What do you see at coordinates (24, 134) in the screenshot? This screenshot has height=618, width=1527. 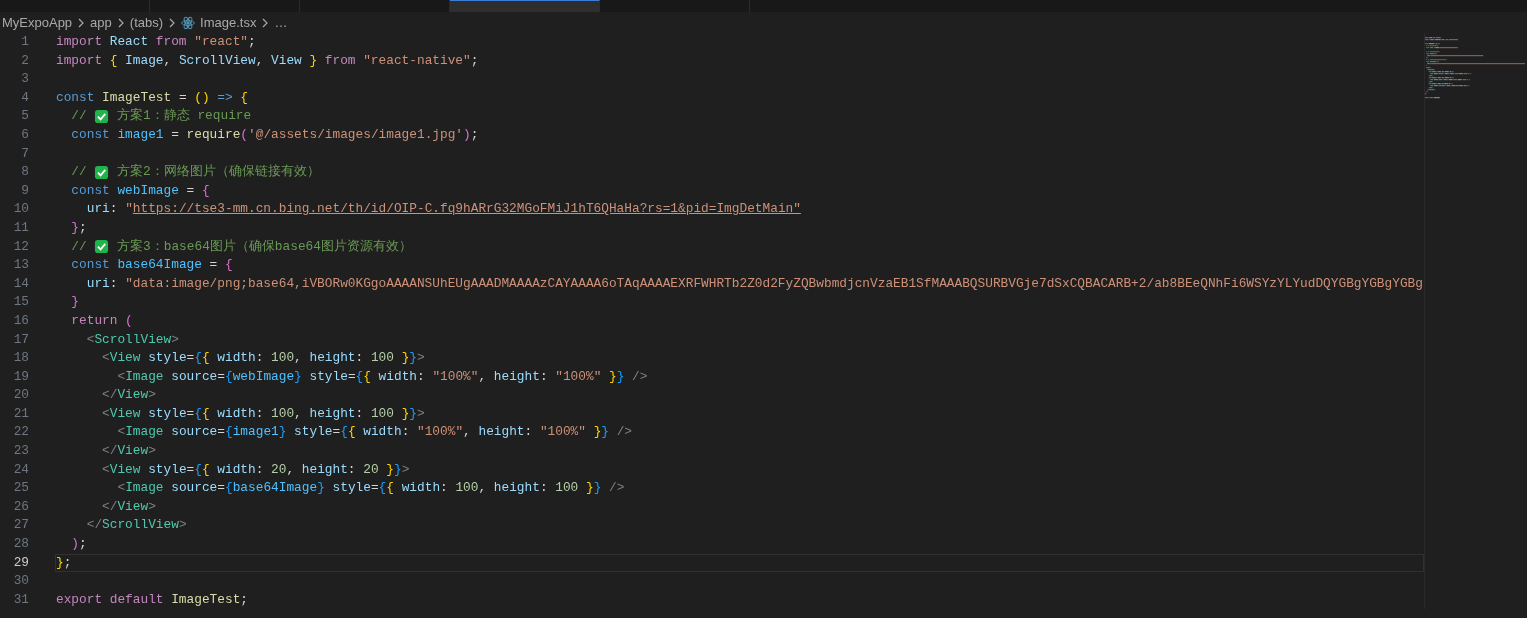 I see `line-number: 6` at bounding box center [24, 134].